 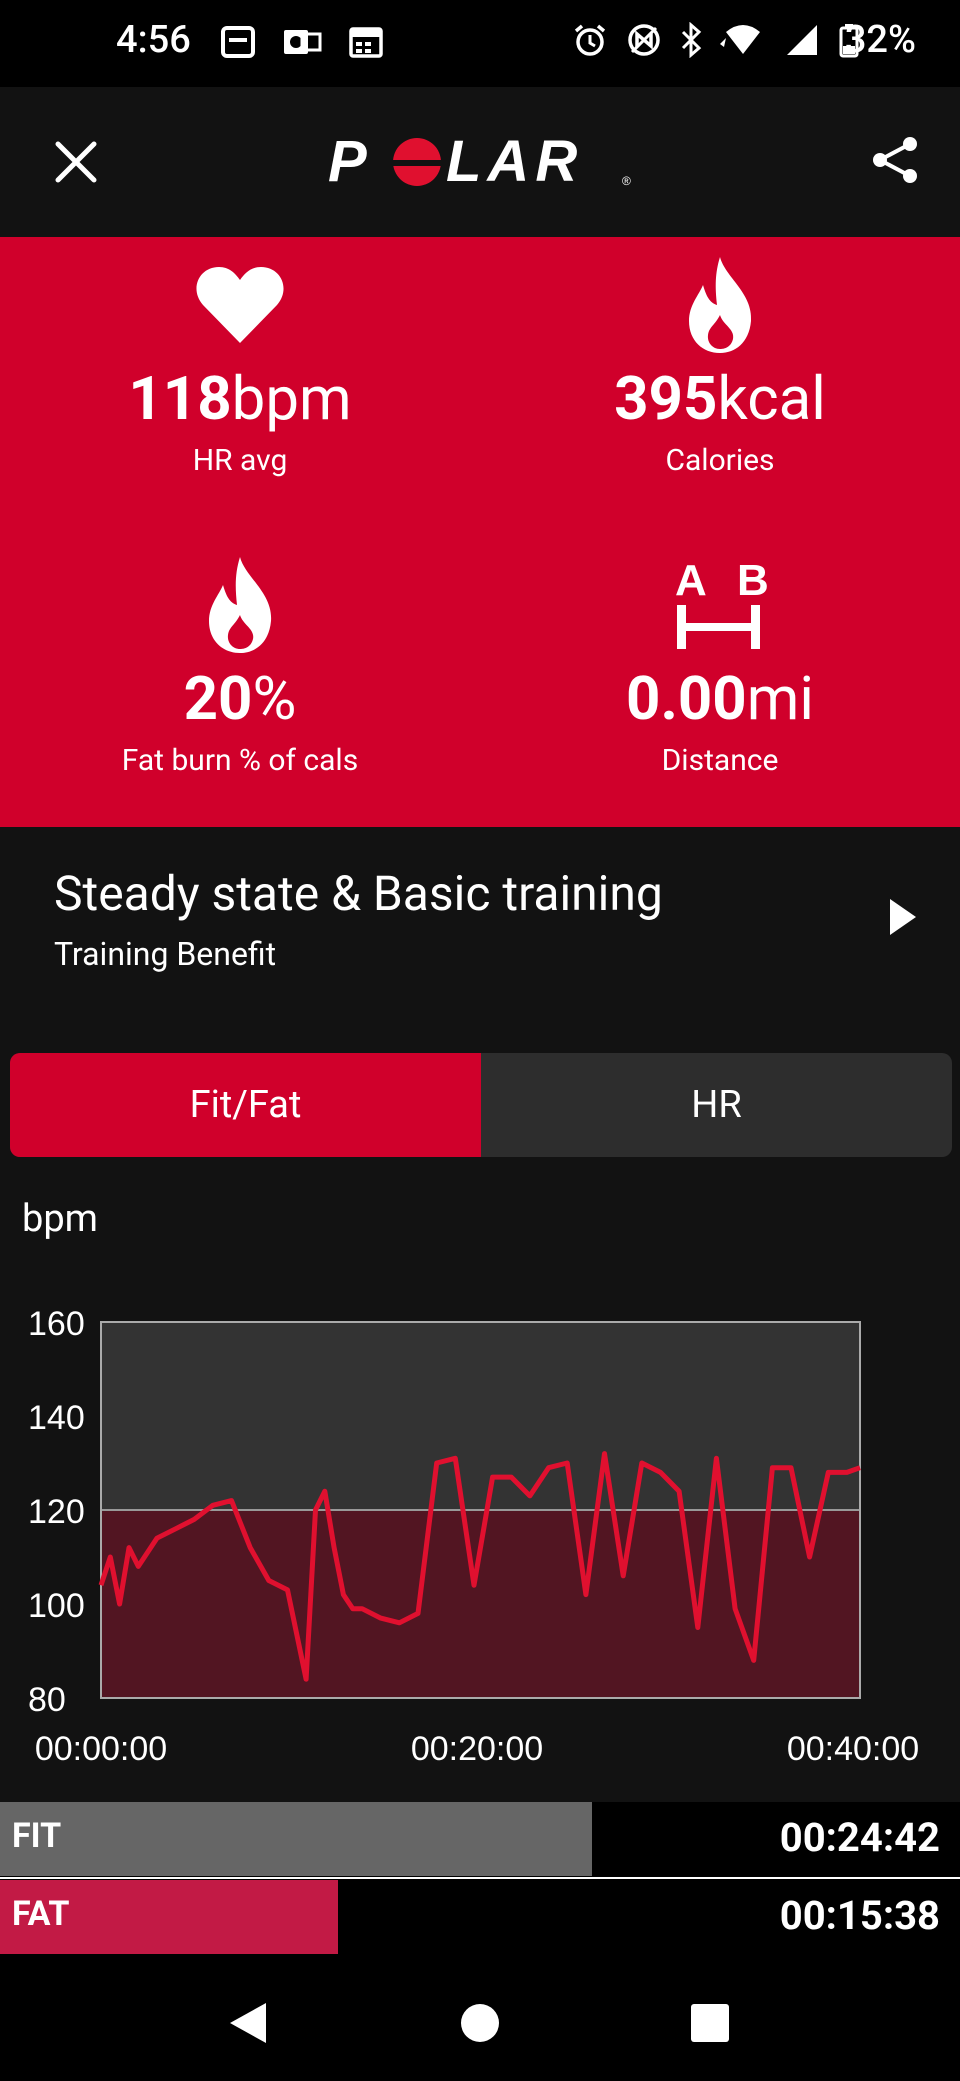 What do you see at coordinates (248, 2023) in the screenshot?
I see `back-icon` at bounding box center [248, 2023].